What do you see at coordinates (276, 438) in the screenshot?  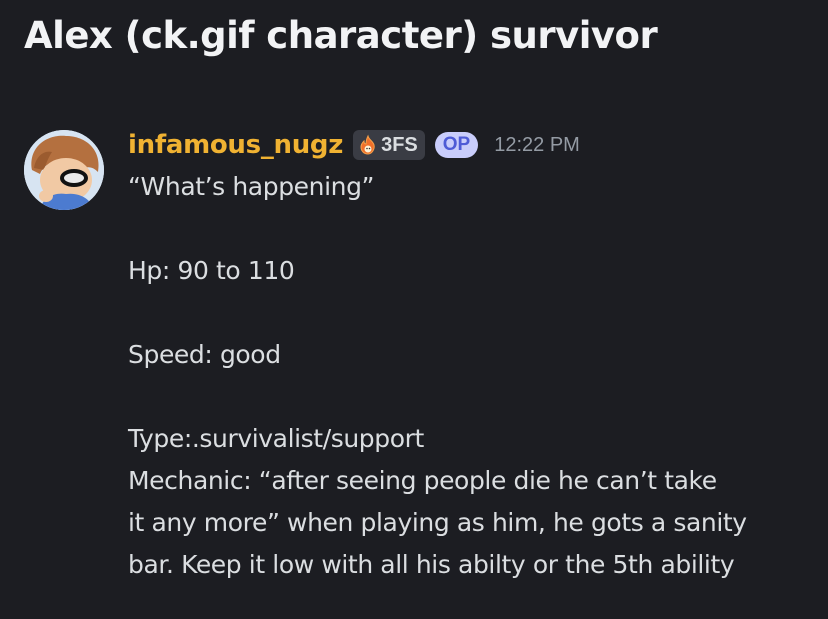 I see `message-line: Type:.survivalist/support` at bounding box center [276, 438].